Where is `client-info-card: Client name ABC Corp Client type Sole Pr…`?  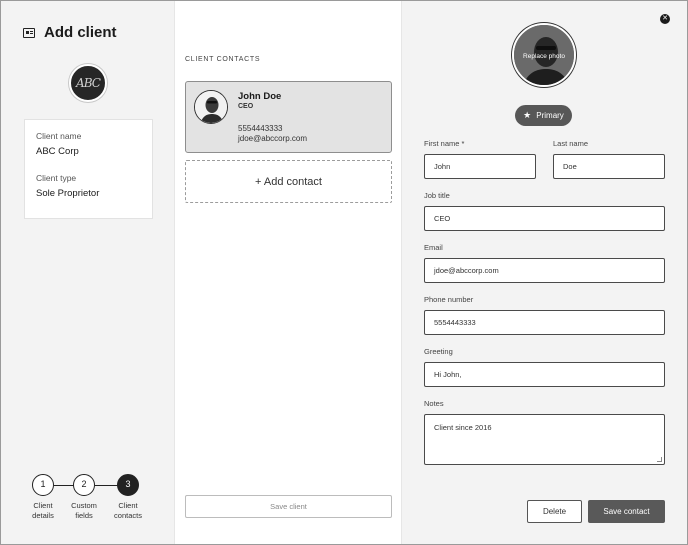
client-info-card: Client name ABC Corp Client type Sole Pr… is located at coordinates (88, 169).